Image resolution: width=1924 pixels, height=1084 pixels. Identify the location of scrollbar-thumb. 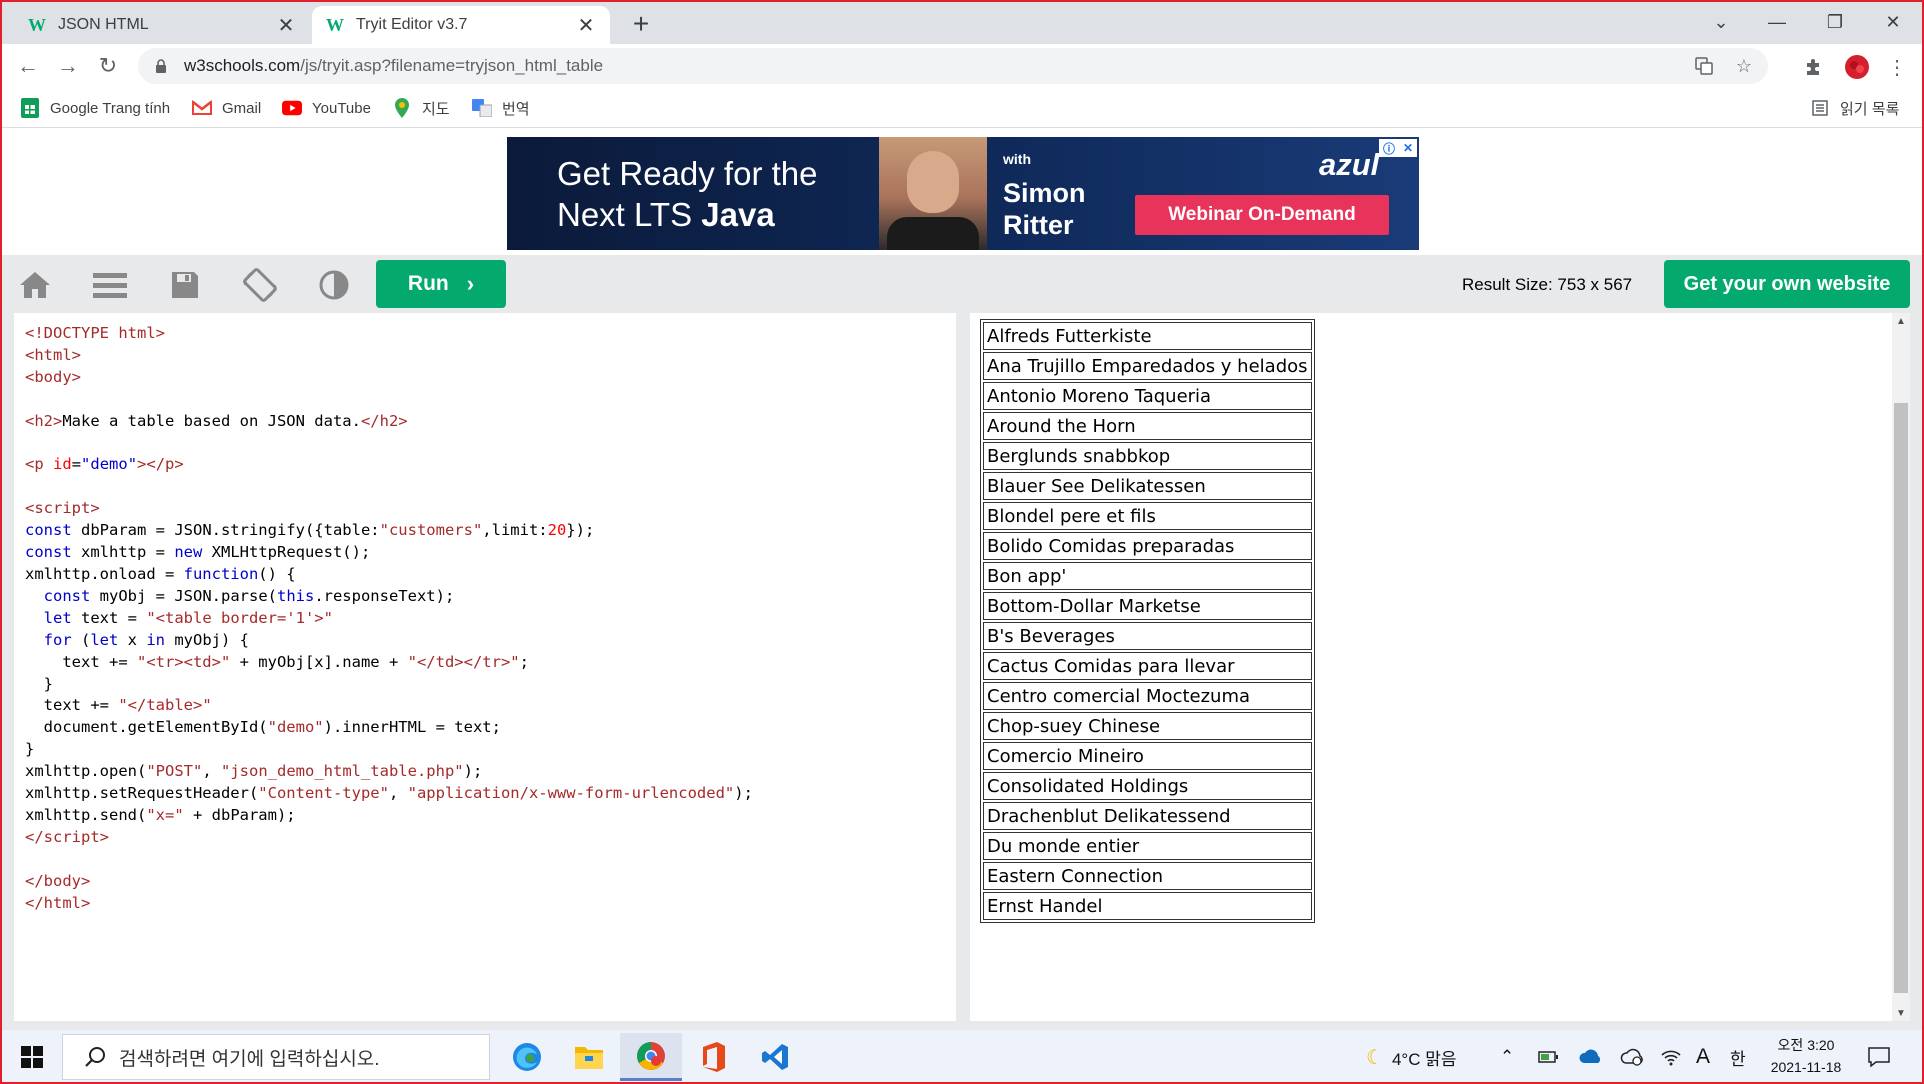
(1901, 698).